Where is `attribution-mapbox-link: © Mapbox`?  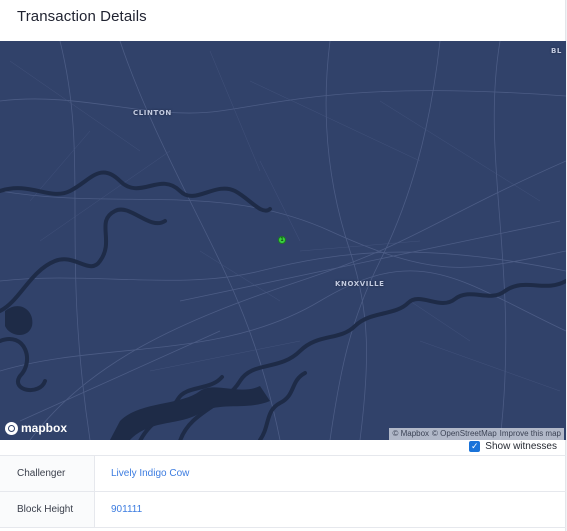 attribution-mapbox-link: © Mapbox is located at coordinates (410, 434).